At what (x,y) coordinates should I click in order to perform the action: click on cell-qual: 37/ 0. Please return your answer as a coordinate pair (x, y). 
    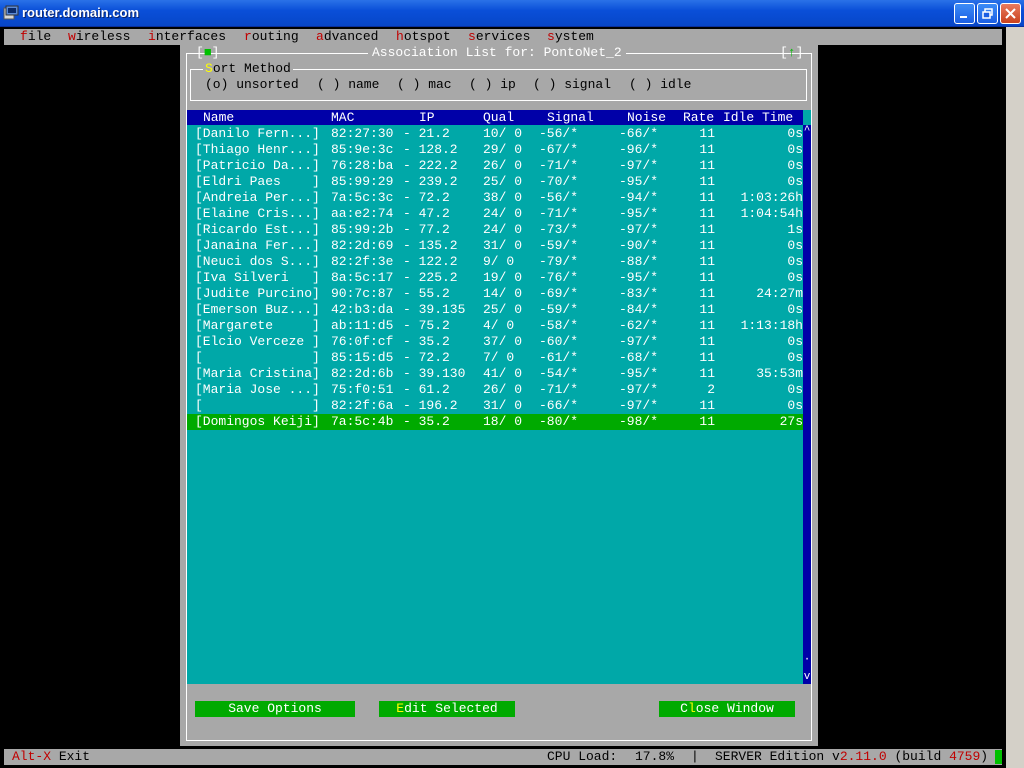
    Looking at the image, I should click on (503, 341).